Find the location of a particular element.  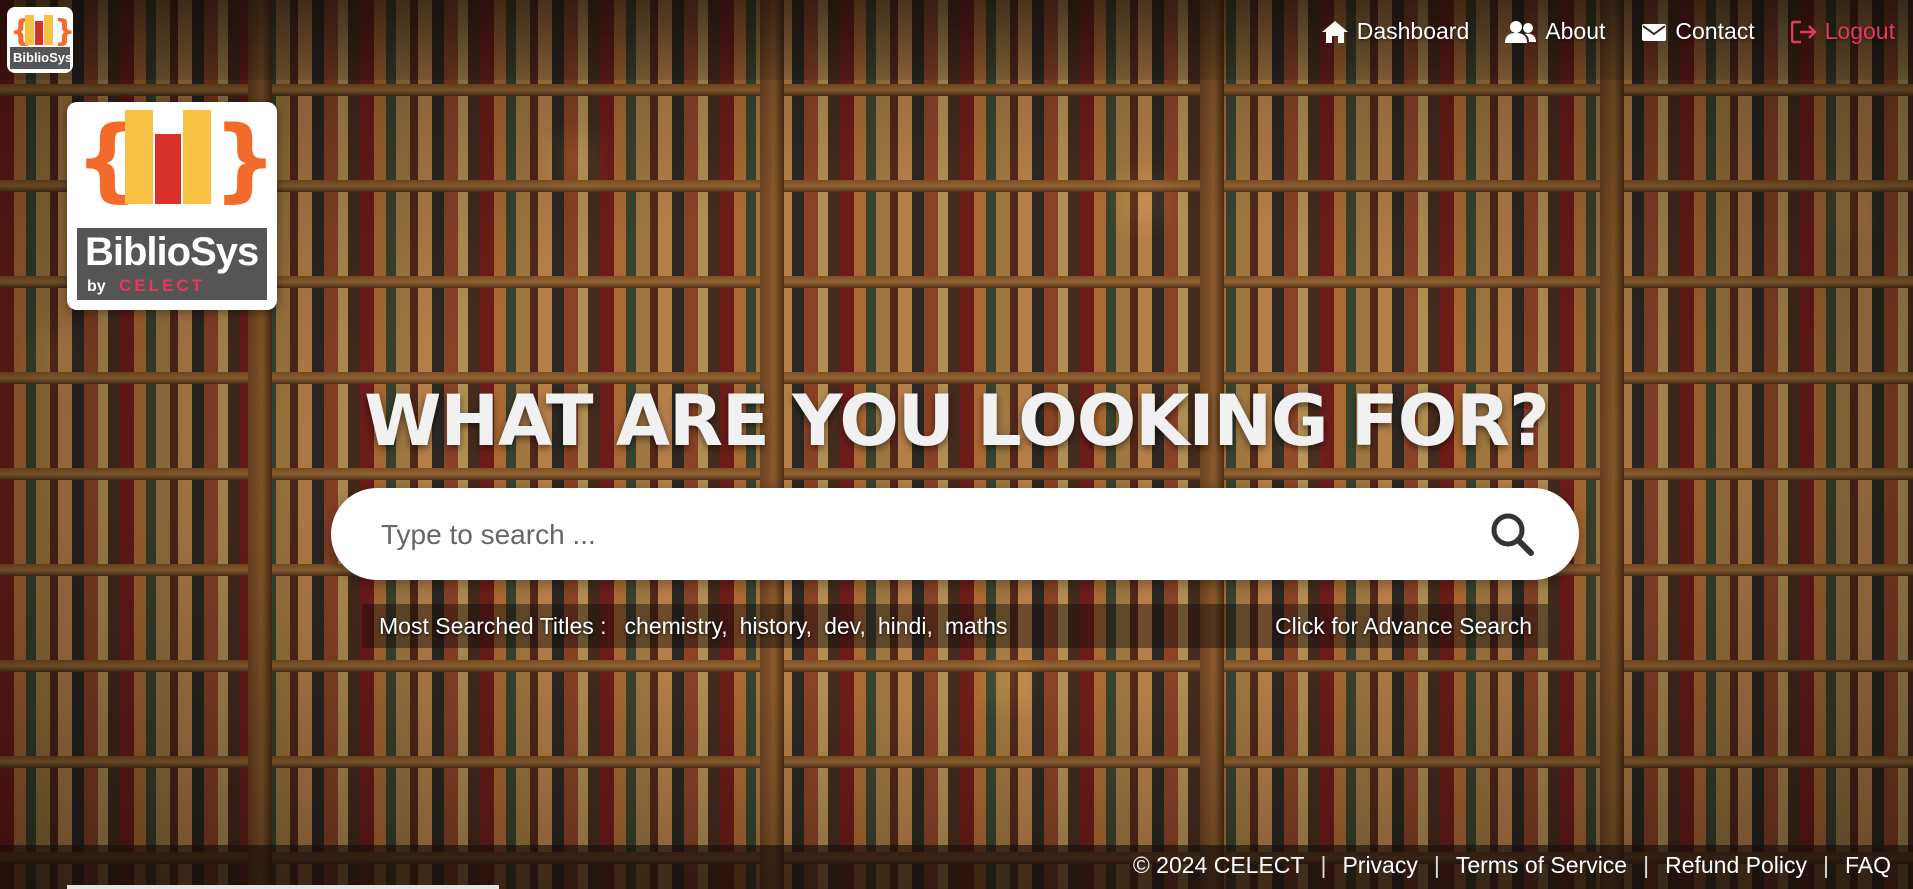

footer-link-faq: FAQ is located at coordinates (1868, 865).